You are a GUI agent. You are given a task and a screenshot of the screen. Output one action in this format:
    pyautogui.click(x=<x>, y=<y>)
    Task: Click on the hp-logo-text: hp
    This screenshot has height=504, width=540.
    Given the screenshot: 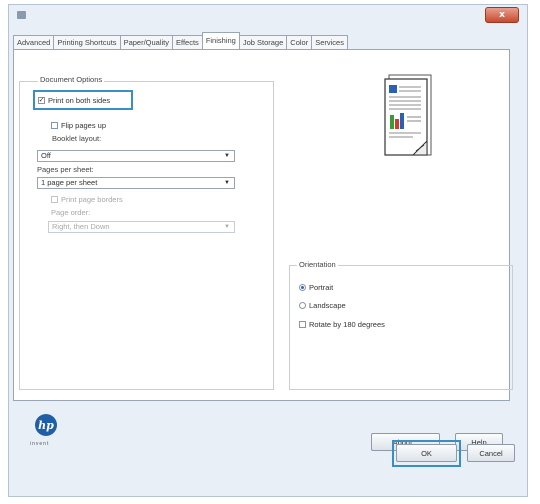 What is the action you would take?
    pyautogui.click(x=46, y=425)
    